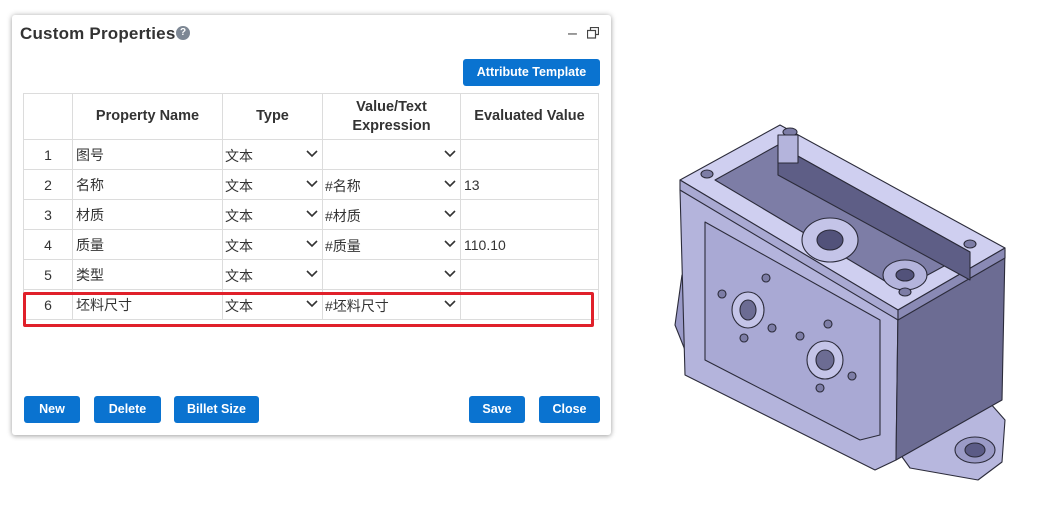 This screenshot has width=1044, height=508. I want to click on table-row: 1 图号 文本, so click(311, 154).